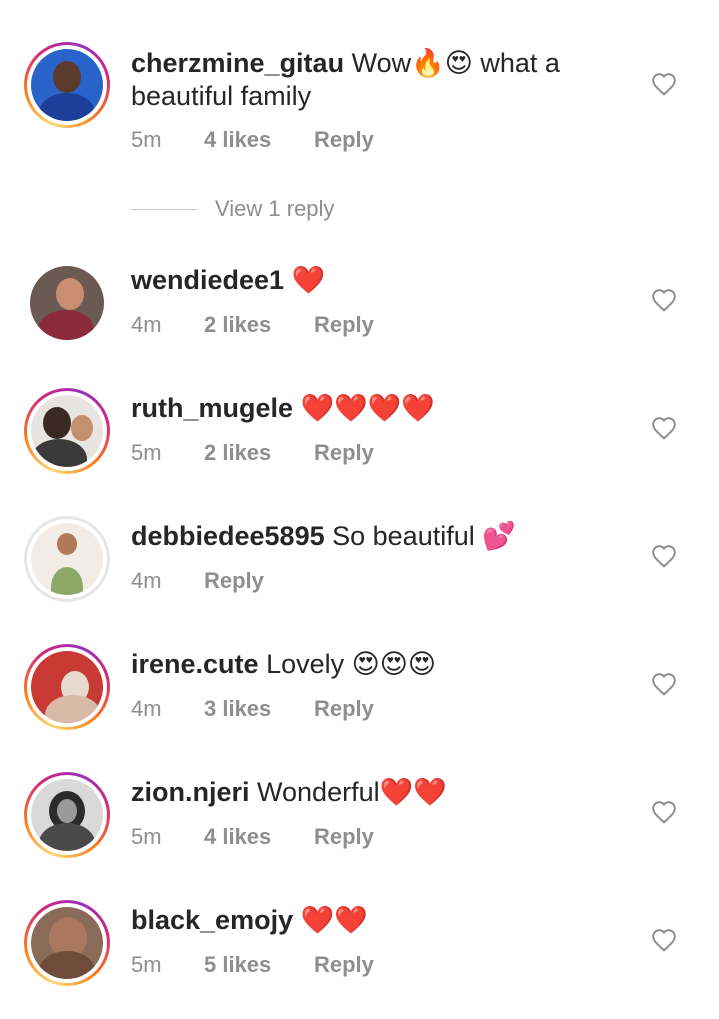 The height and width of the screenshot is (1019, 719). Describe the element at coordinates (352, 792) in the screenshot. I see `comment-text: Wonderful❤️❤️` at that location.